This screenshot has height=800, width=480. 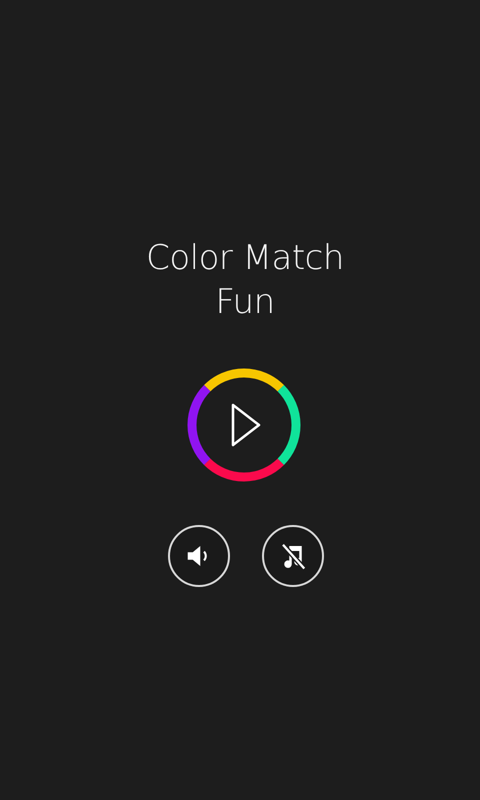 I want to click on play-icon, so click(x=246, y=425).